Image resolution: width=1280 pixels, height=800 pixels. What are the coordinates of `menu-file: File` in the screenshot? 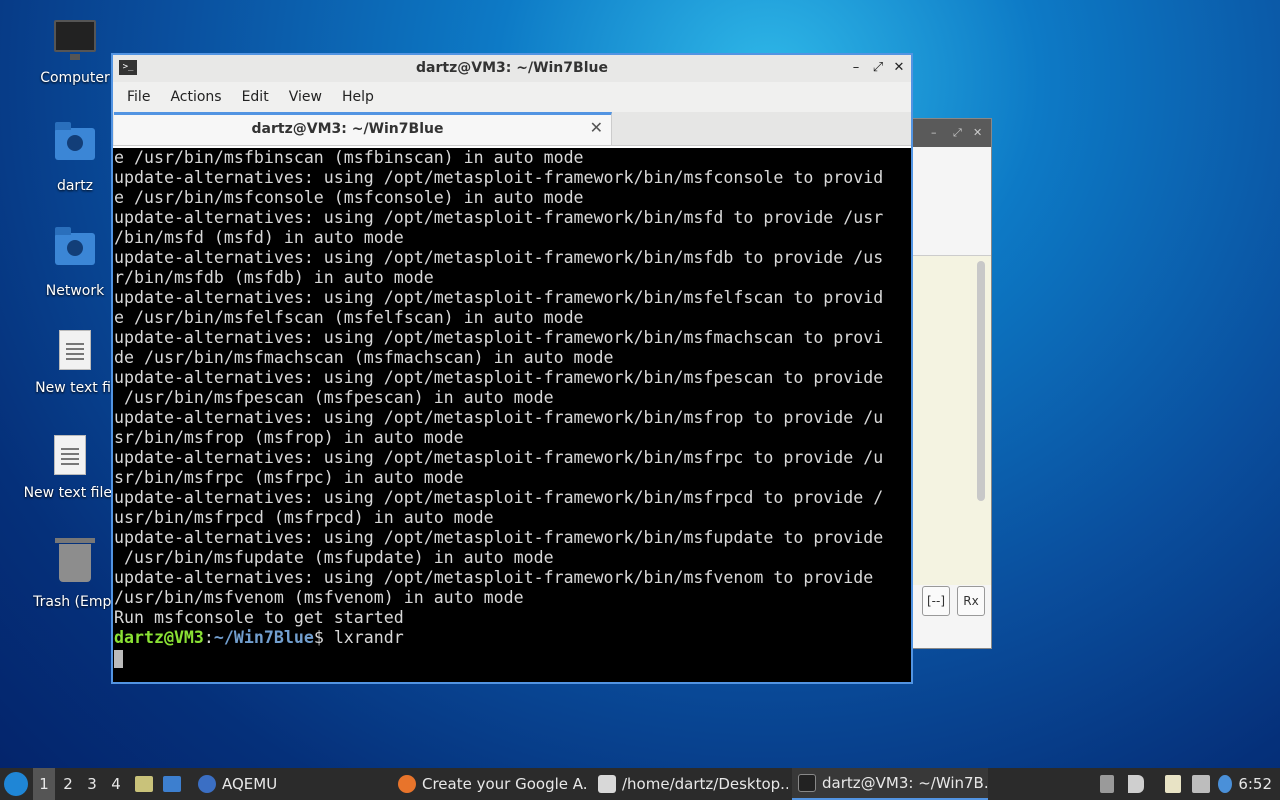 It's located at (138, 97).